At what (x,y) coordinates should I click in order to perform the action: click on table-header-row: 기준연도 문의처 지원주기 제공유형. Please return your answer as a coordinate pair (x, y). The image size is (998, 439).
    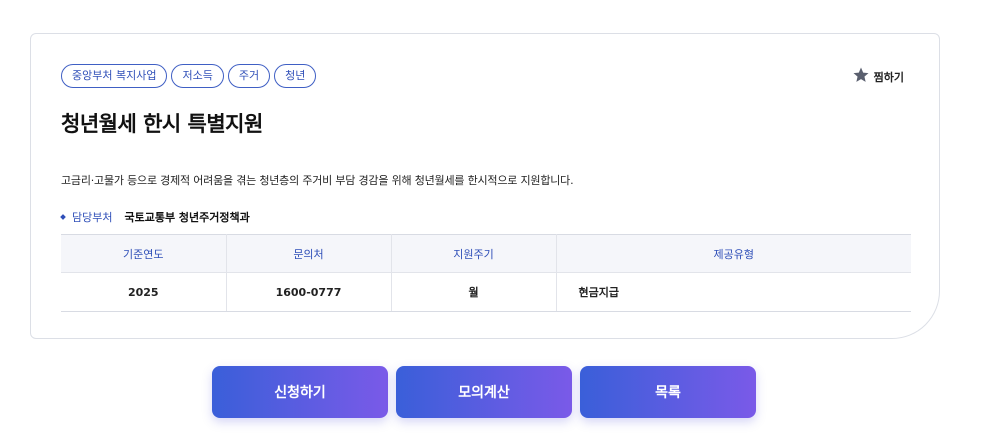
    Looking at the image, I should click on (486, 253).